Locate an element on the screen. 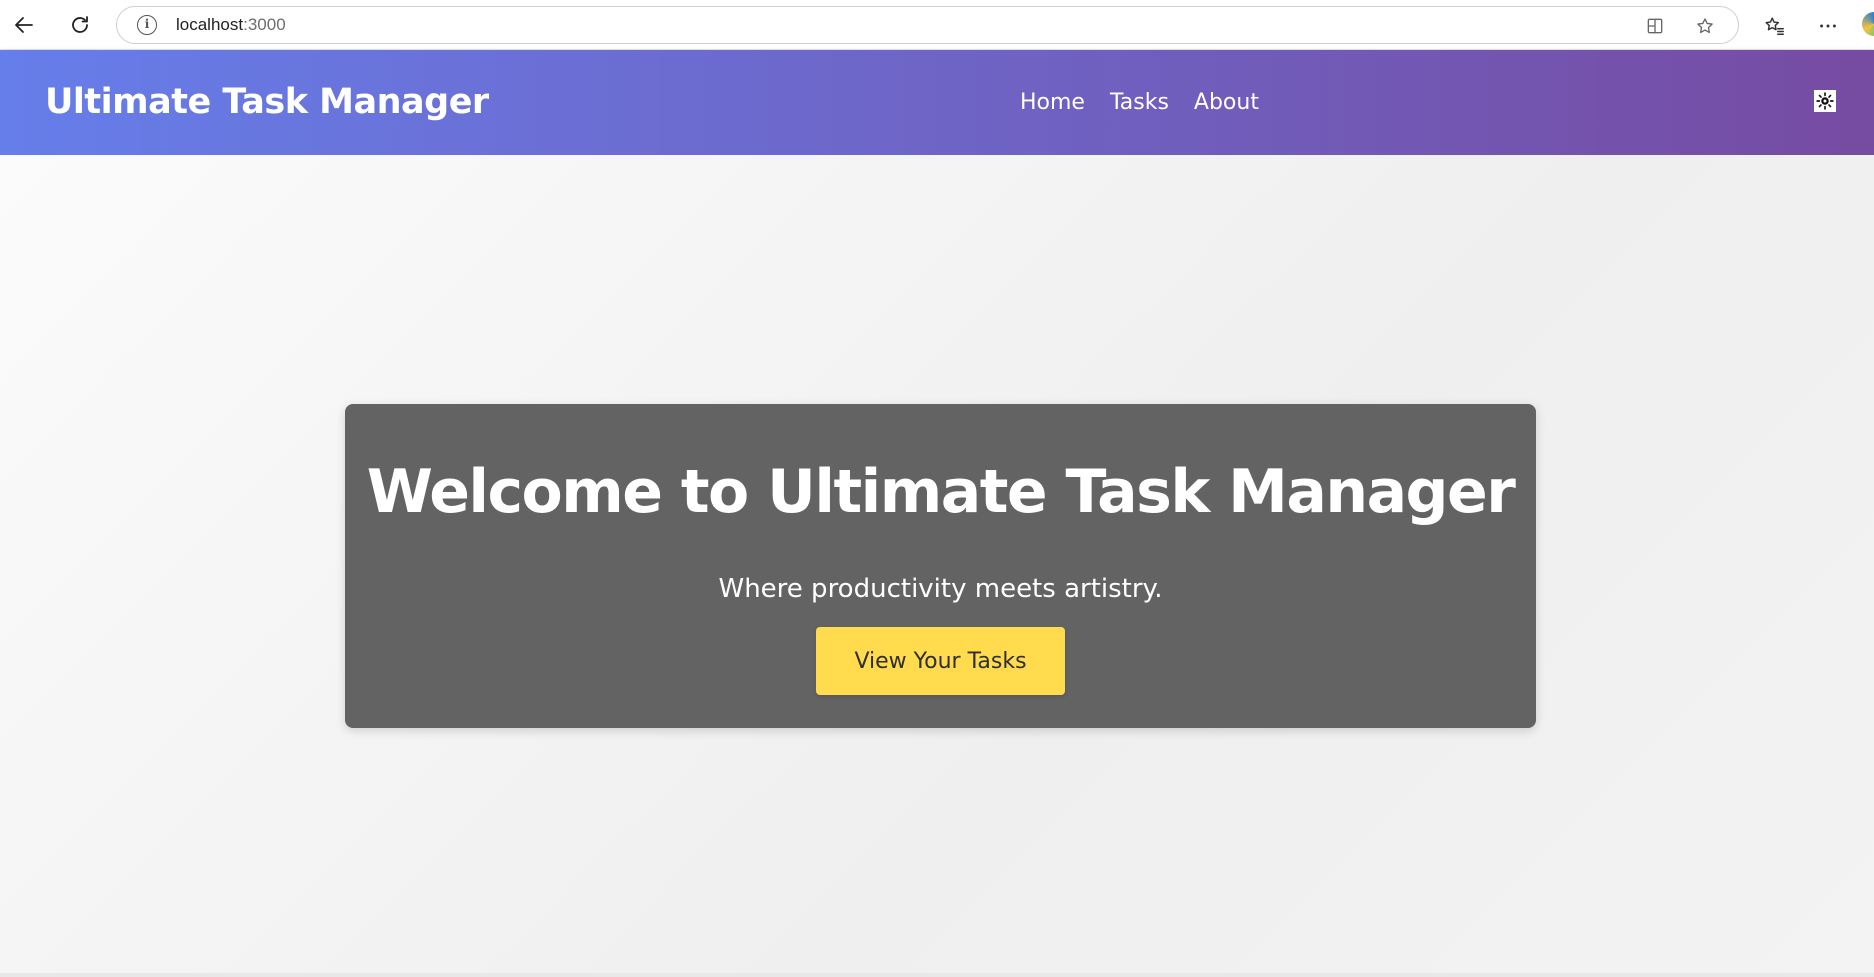 The height and width of the screenshot is (977, 1874). sun-icon is located at coordinates (1825, 101).